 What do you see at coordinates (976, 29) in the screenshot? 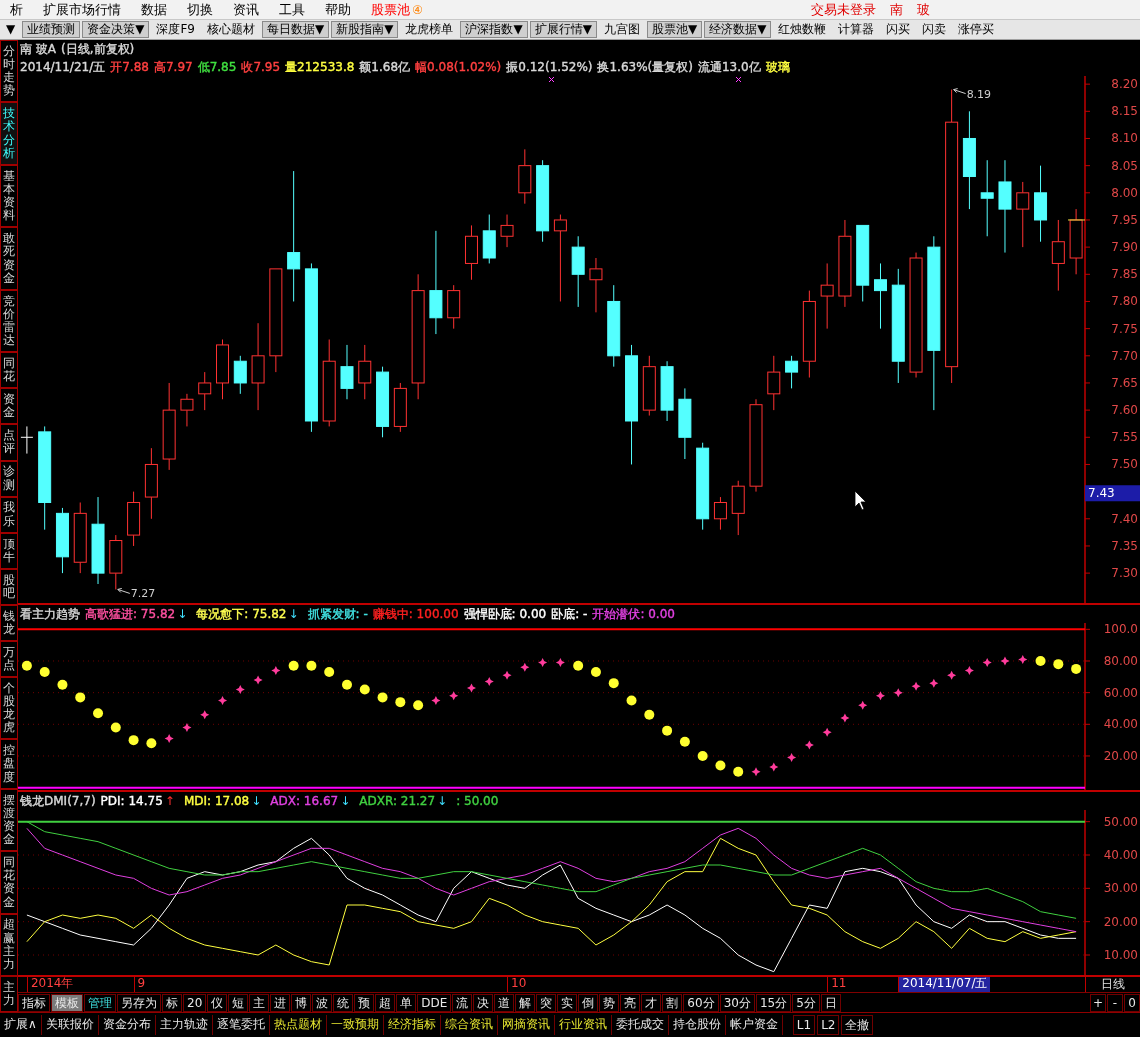
I see `toolbar-button: 涨停买` at bounding box center [976, 29].